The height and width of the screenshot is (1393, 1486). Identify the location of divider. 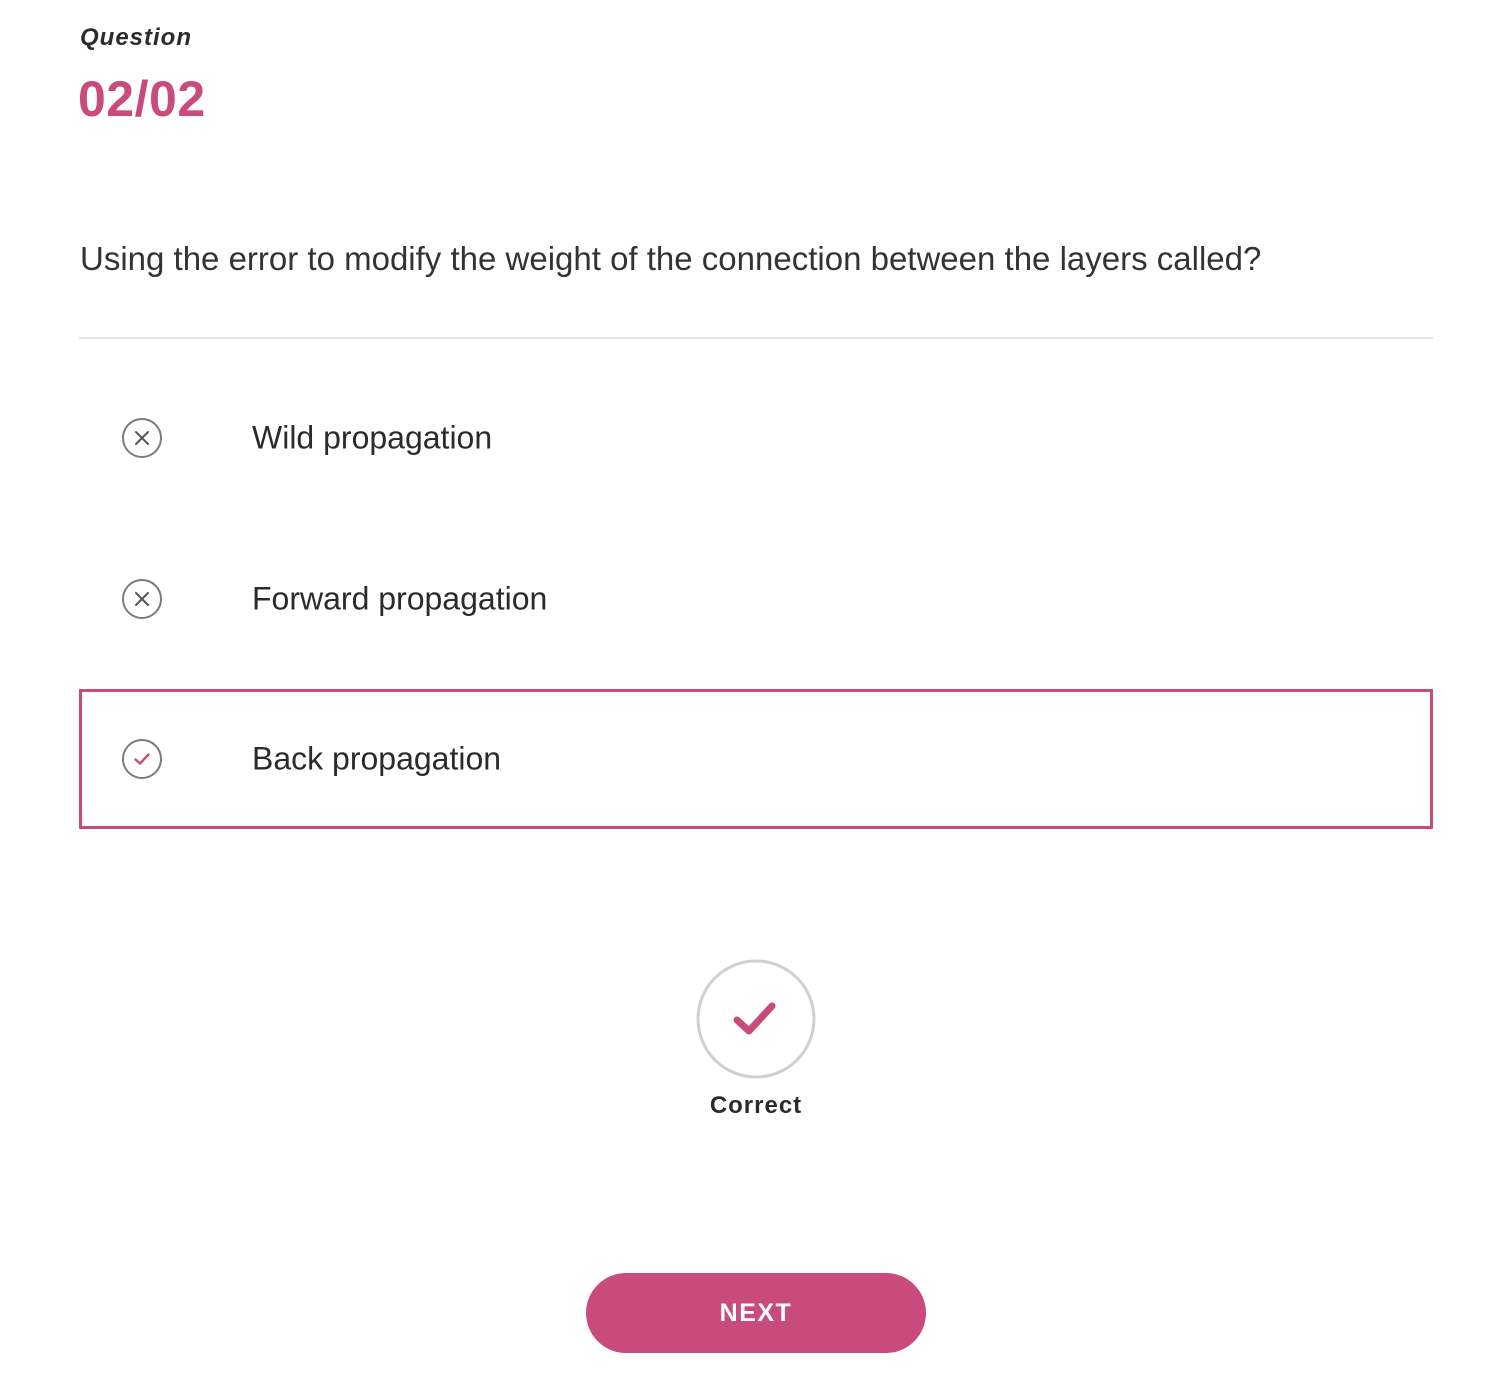
(756, 338).